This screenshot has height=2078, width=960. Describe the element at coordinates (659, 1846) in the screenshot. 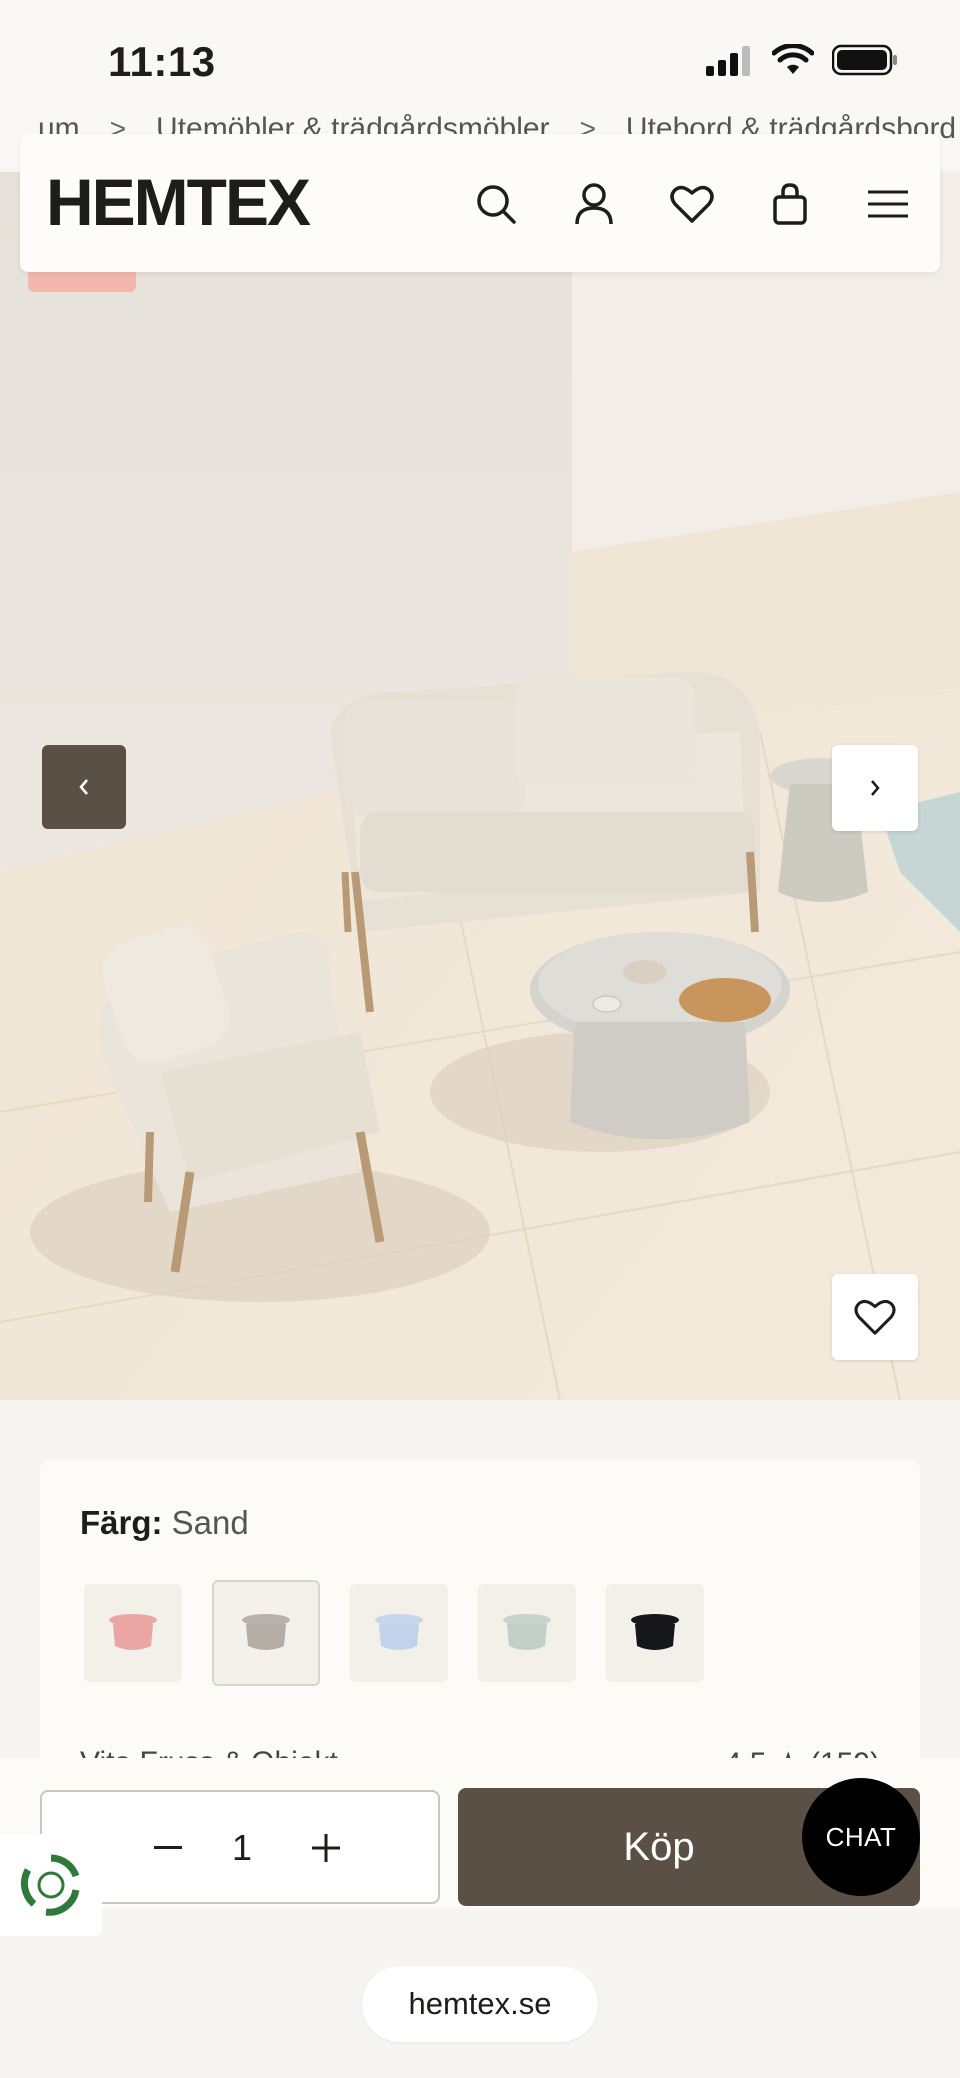

I see `buy-button-label: Köp` at that location.